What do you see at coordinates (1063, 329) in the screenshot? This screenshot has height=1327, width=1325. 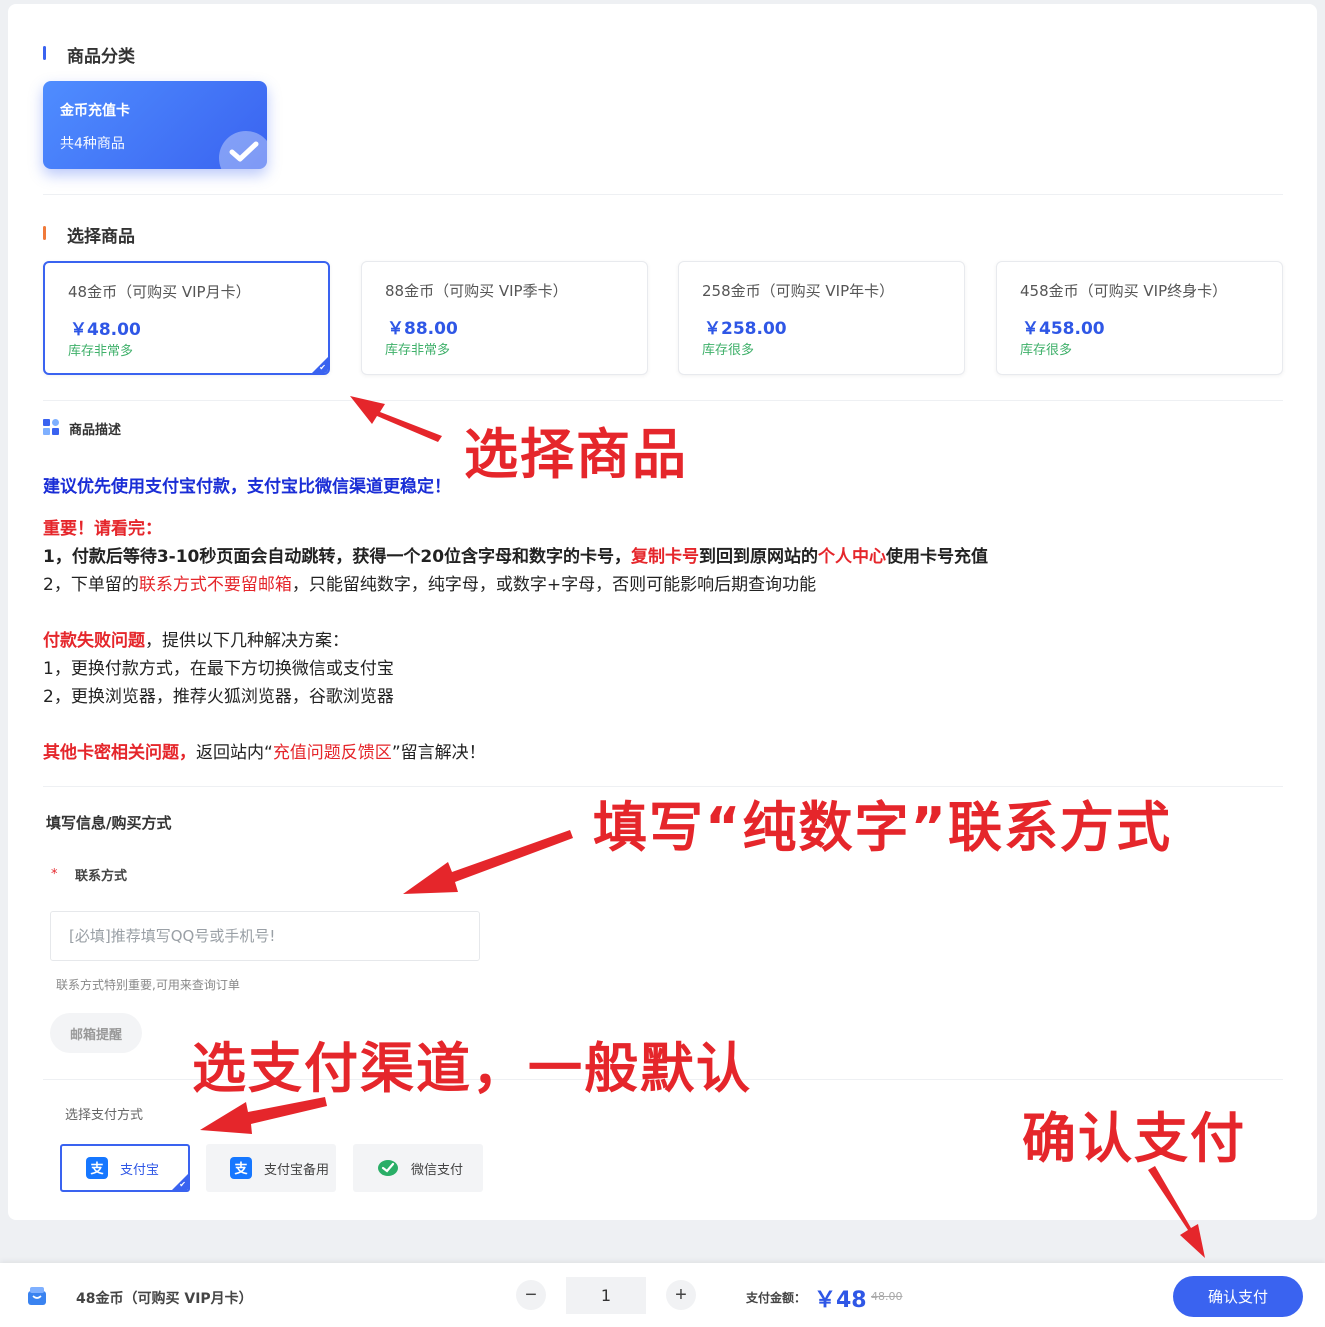 I see `product-price: ￥458.00` at bounding box center [1063, 329].